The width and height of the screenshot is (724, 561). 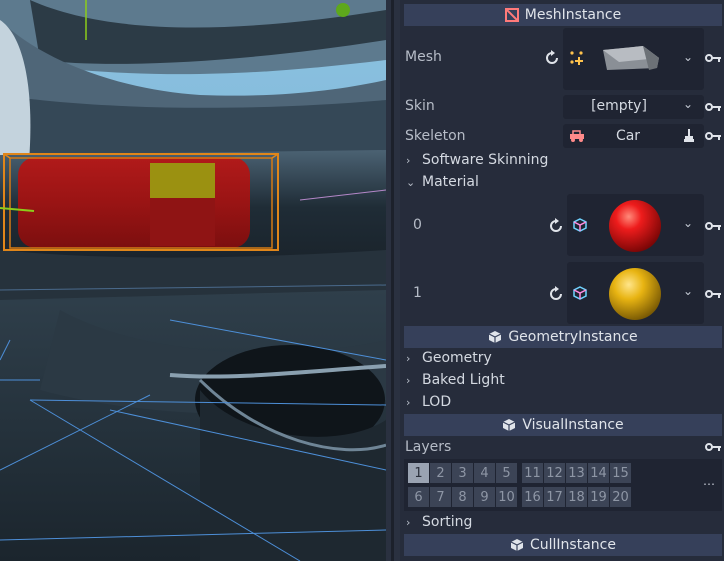 I want to click on skin-value: [empty], so click(x=619, y=106).